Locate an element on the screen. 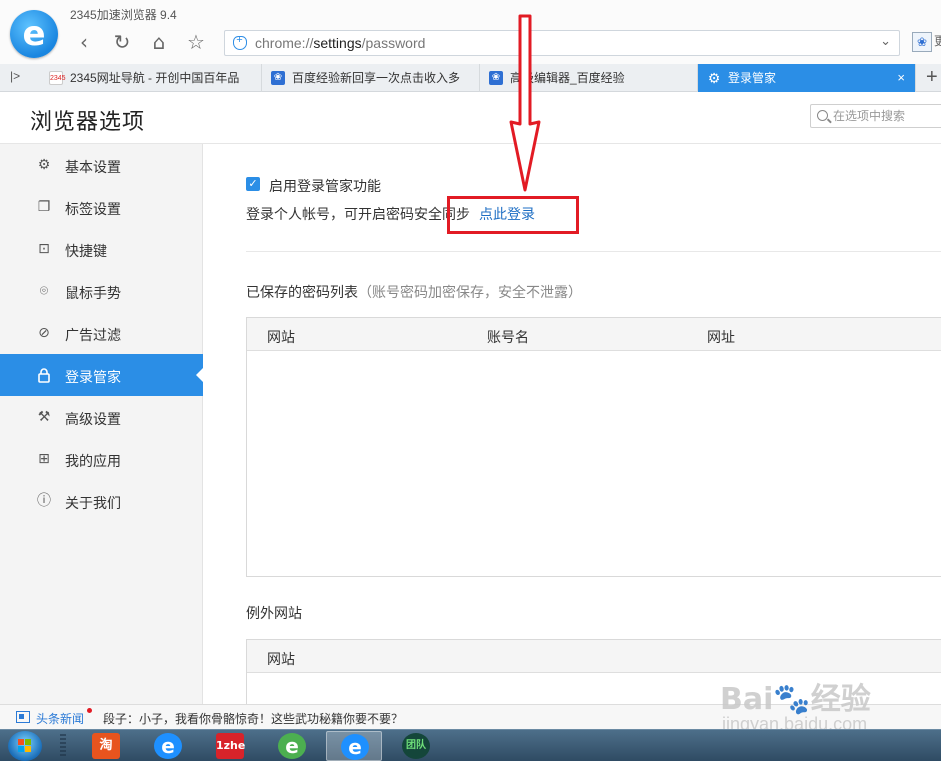 The width and height of the screenshot is (941, 761). tab-2345-nav: 2345 2345网址导航 - 开创中国百年品 is located at coordinates (151, 78).